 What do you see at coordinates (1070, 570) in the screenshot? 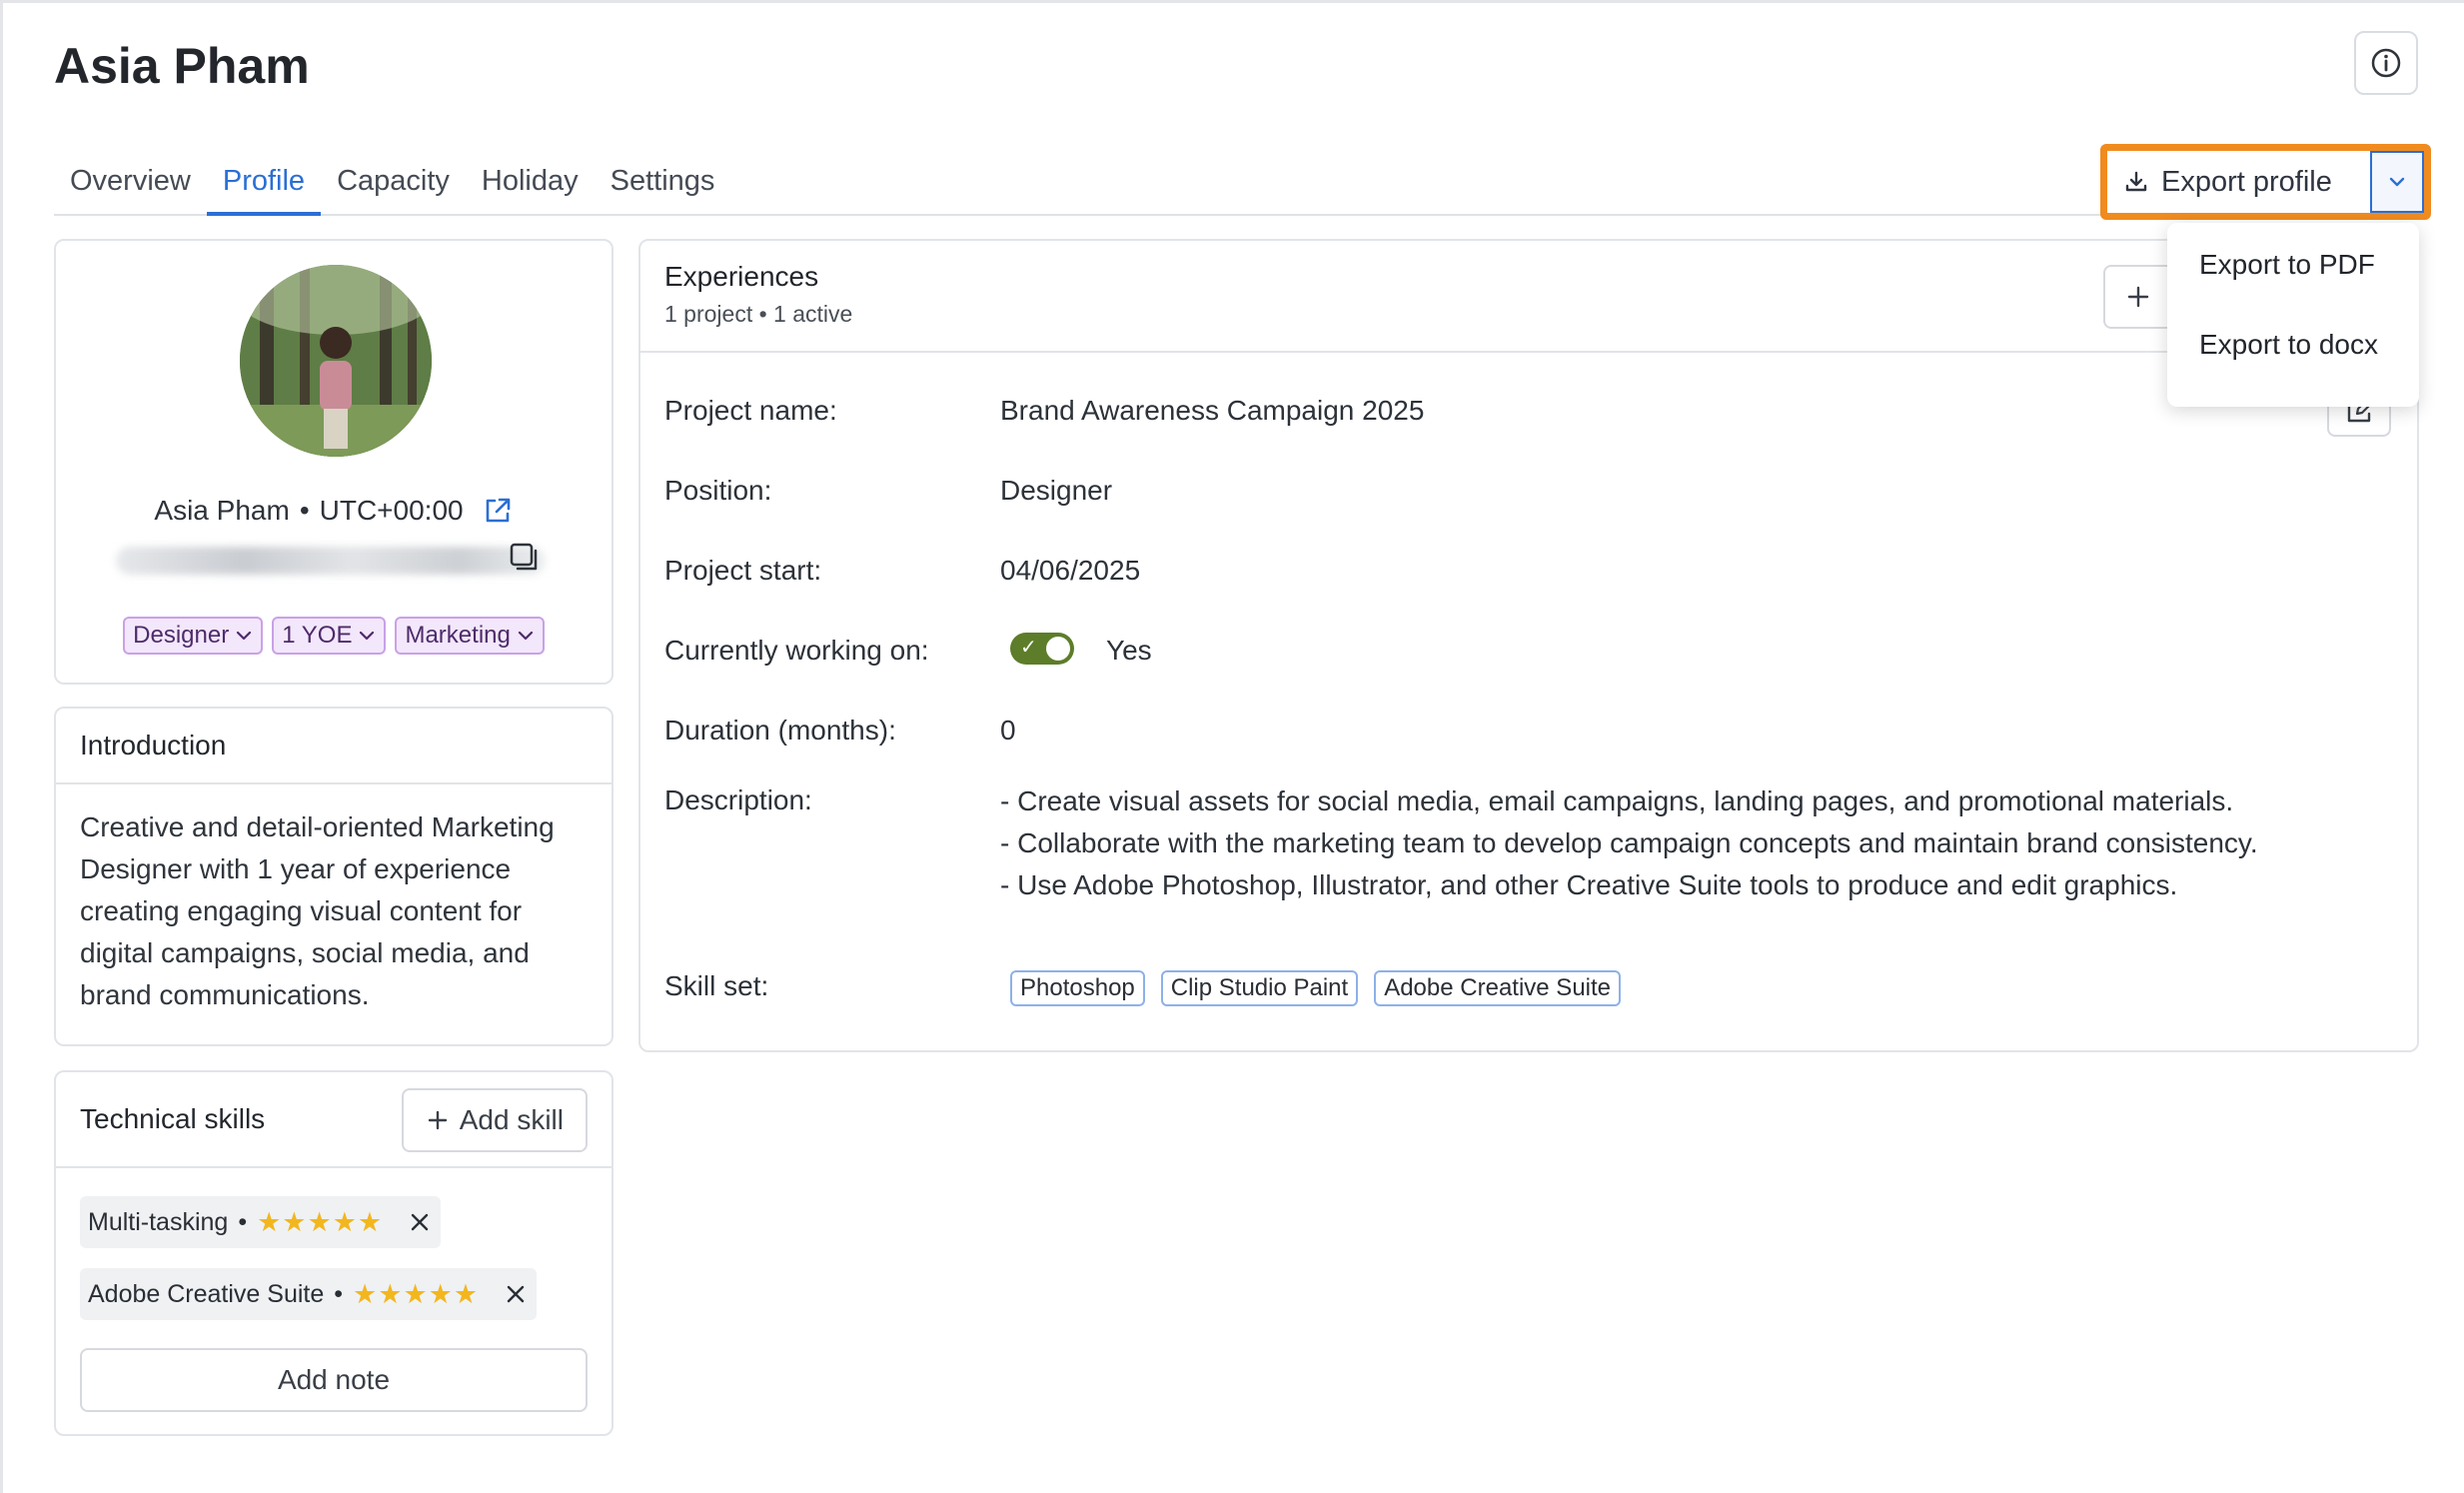
I see `project-start-value: 04/06/2025` at bounding box center [1070, 570].